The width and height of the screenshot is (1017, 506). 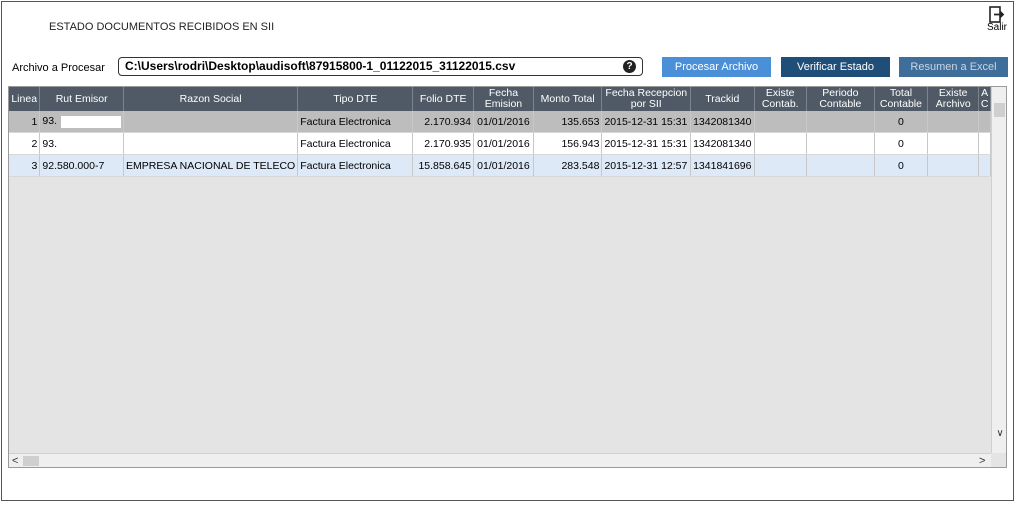 I want to click on cell-linea: 1, so click(x=25, y=122).